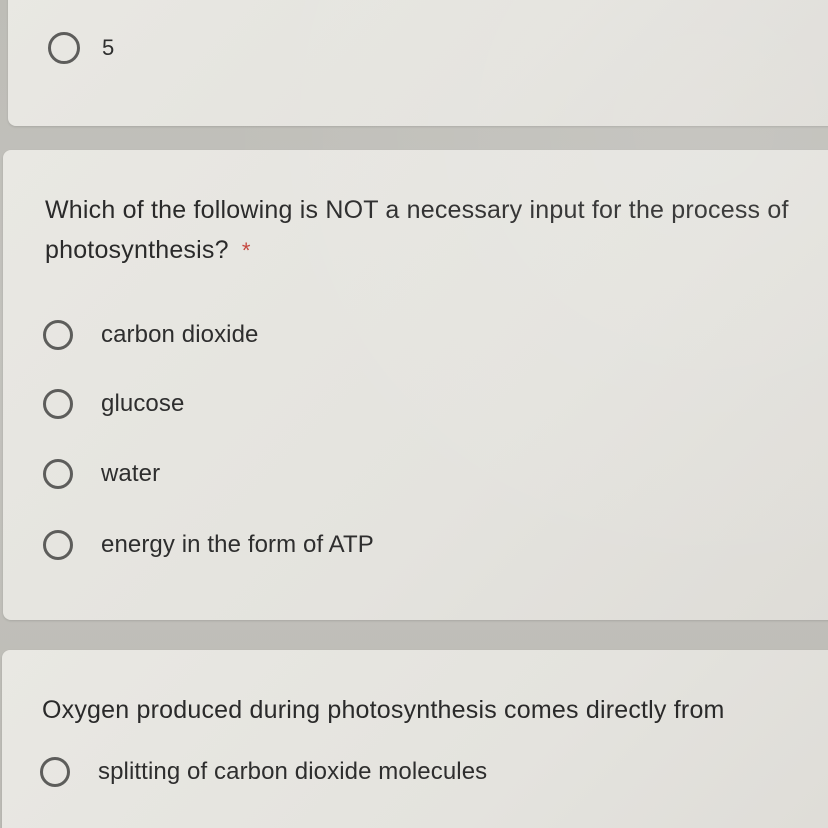  I want to click on required-marker: *, so click(246, 250).